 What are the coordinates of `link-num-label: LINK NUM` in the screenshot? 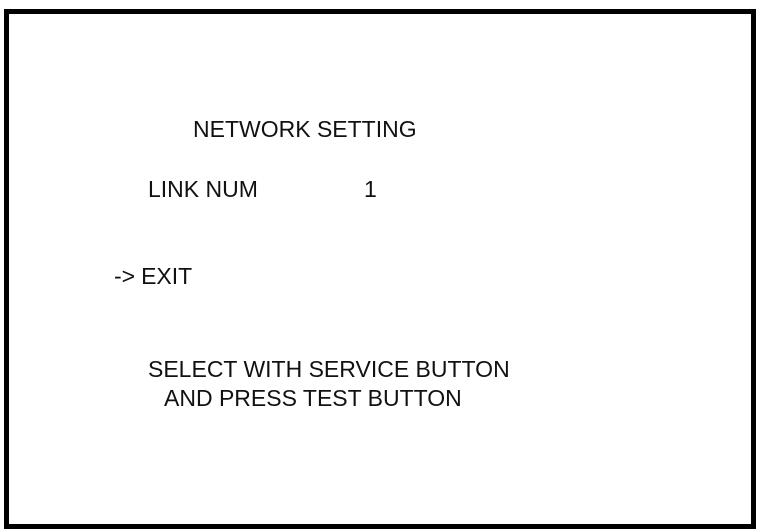 It's located at (203, 189).